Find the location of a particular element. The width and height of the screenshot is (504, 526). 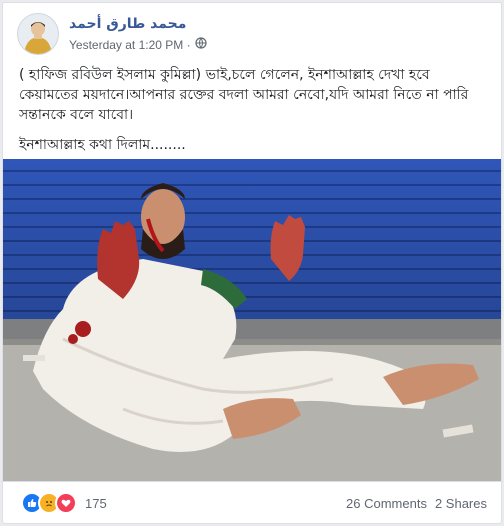

post-stats: 26 Comments 2 Shares is located at coordinates (416, 503).